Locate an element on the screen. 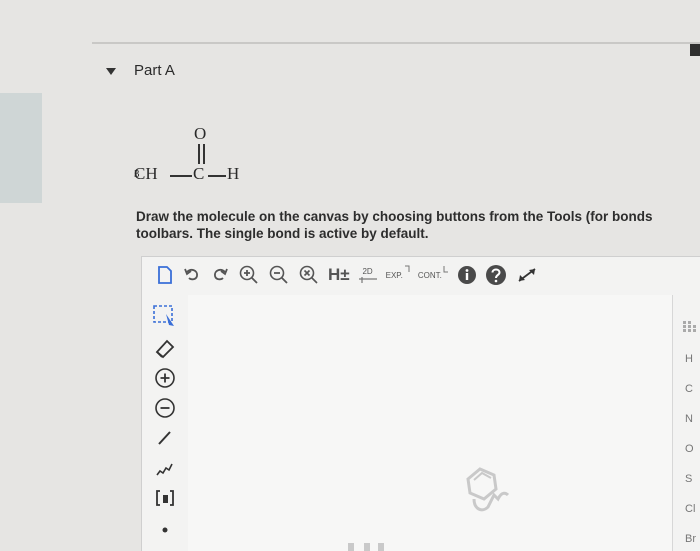 Image resolution: width=700 pixels, height=551 pixels. select-lasso-icon is located at coordinates (163, 315).